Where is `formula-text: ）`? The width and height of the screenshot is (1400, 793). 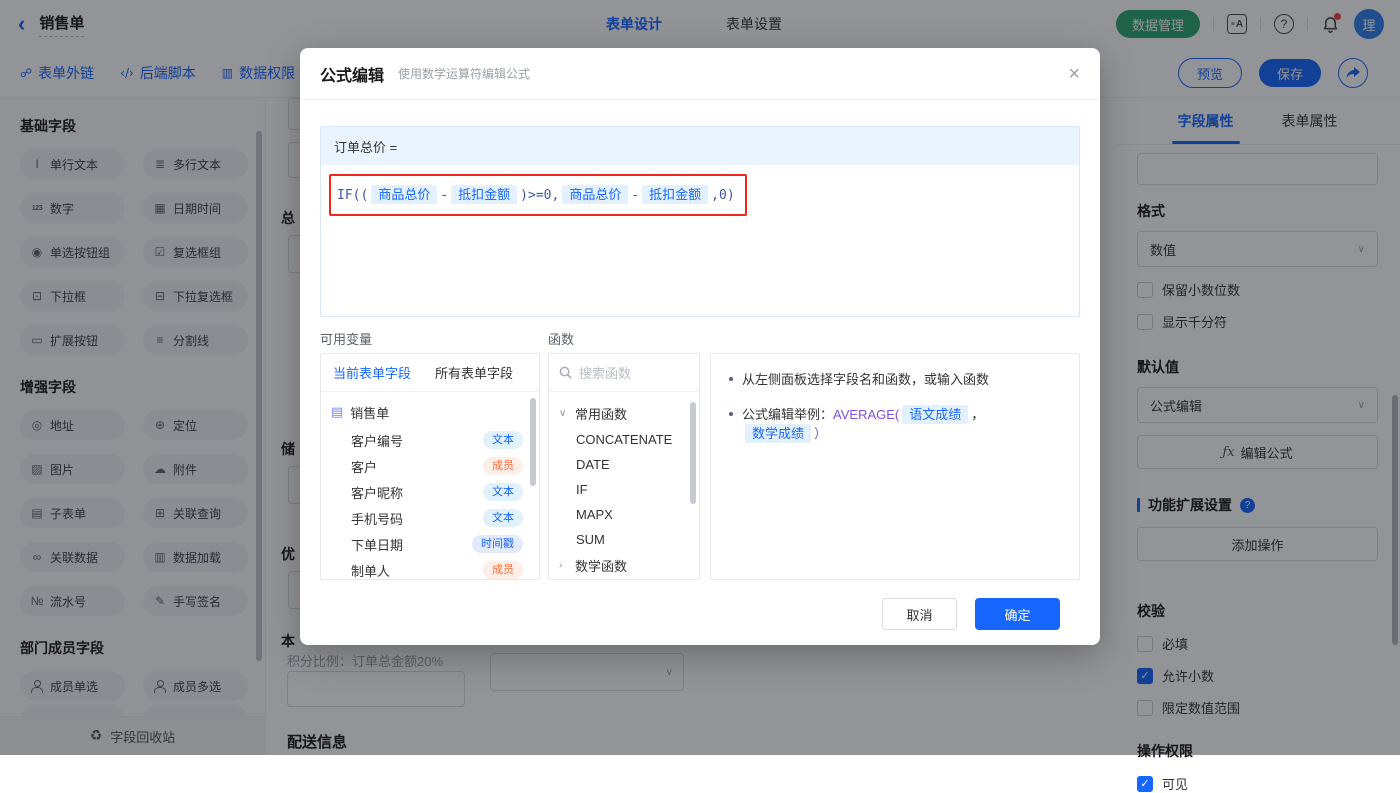
formula-text: ） is located at coordinates (821, 433).